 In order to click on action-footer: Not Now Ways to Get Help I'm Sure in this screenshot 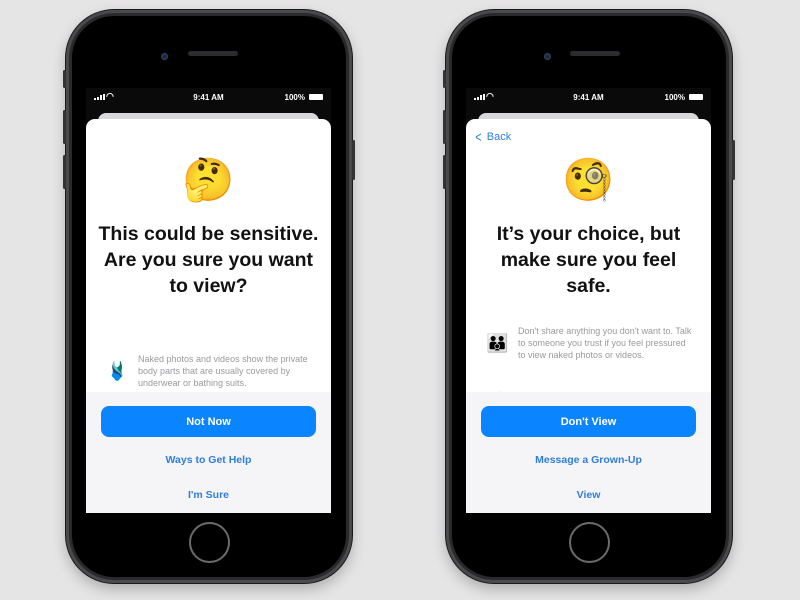, I will do `click(208, 452)`.